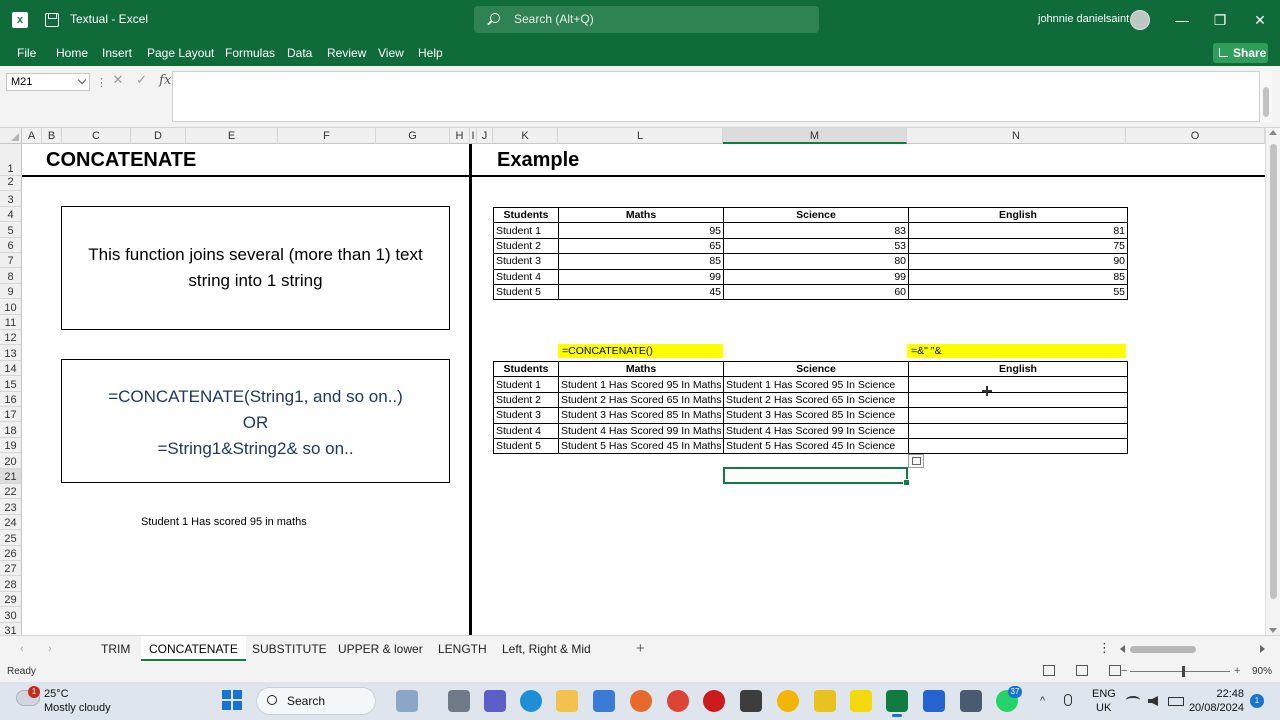 This screenshot has height=720, width=1280. Describe the element at coordinates (430, 53) in the screenshot. I see `tab-help: Help` at that location.